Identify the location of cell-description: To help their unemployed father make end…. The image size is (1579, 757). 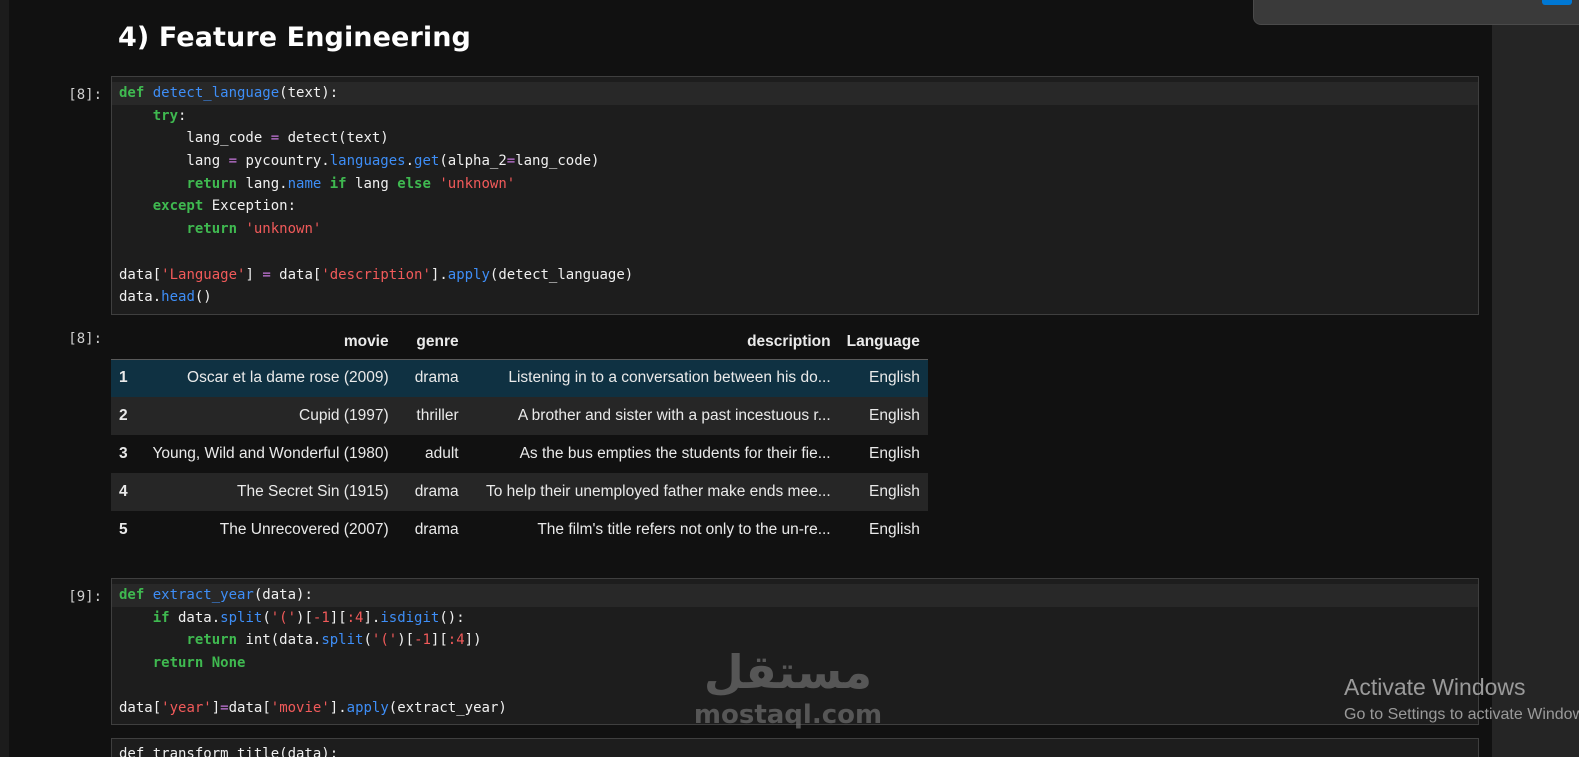
(652, 492).